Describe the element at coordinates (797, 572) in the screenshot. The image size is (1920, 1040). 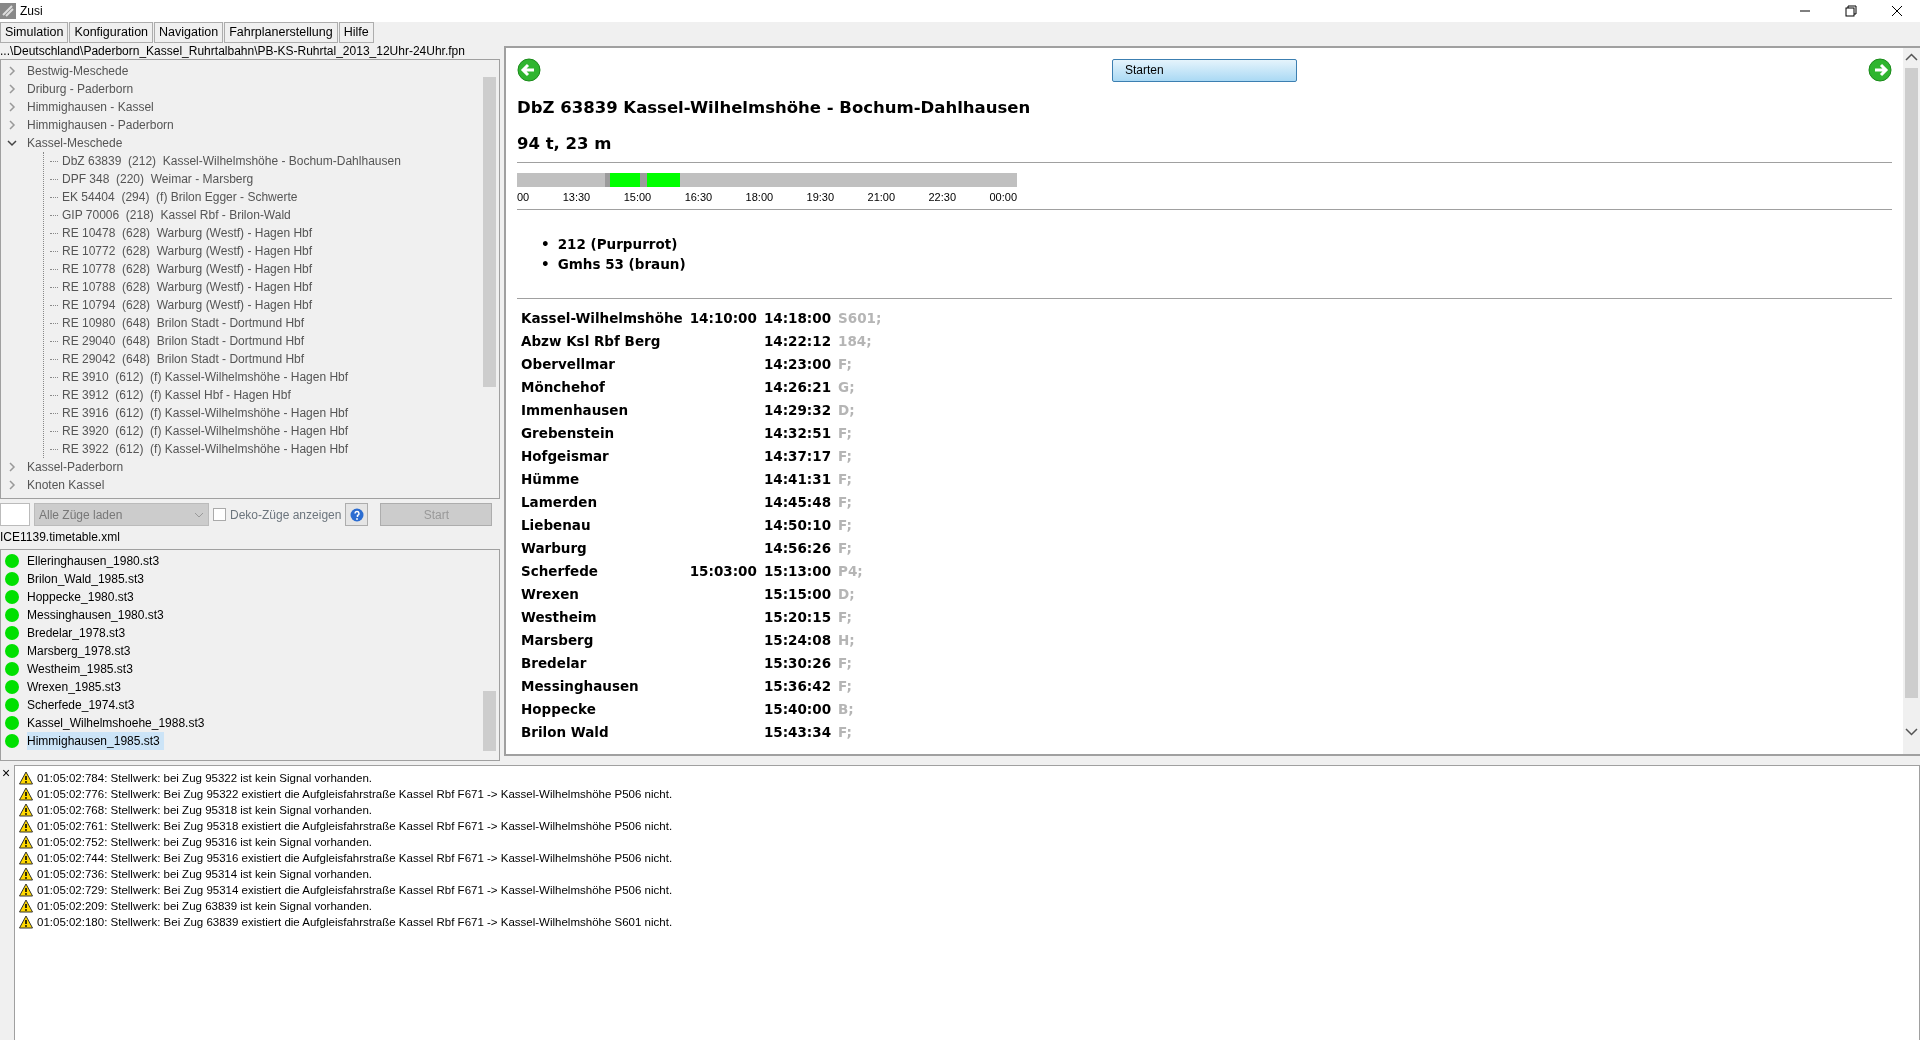
I see `departure-time: 15:13:00` at that location.